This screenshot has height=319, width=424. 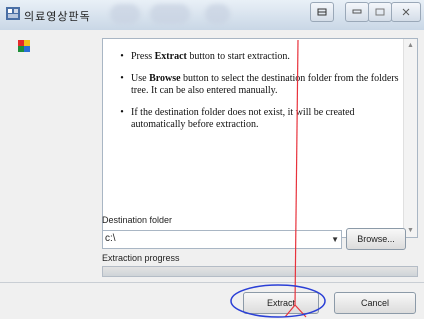 What do you see at coordinates (212, 282) in the screenshot?
I see `footer-divider` at bounding box center [212, 282].